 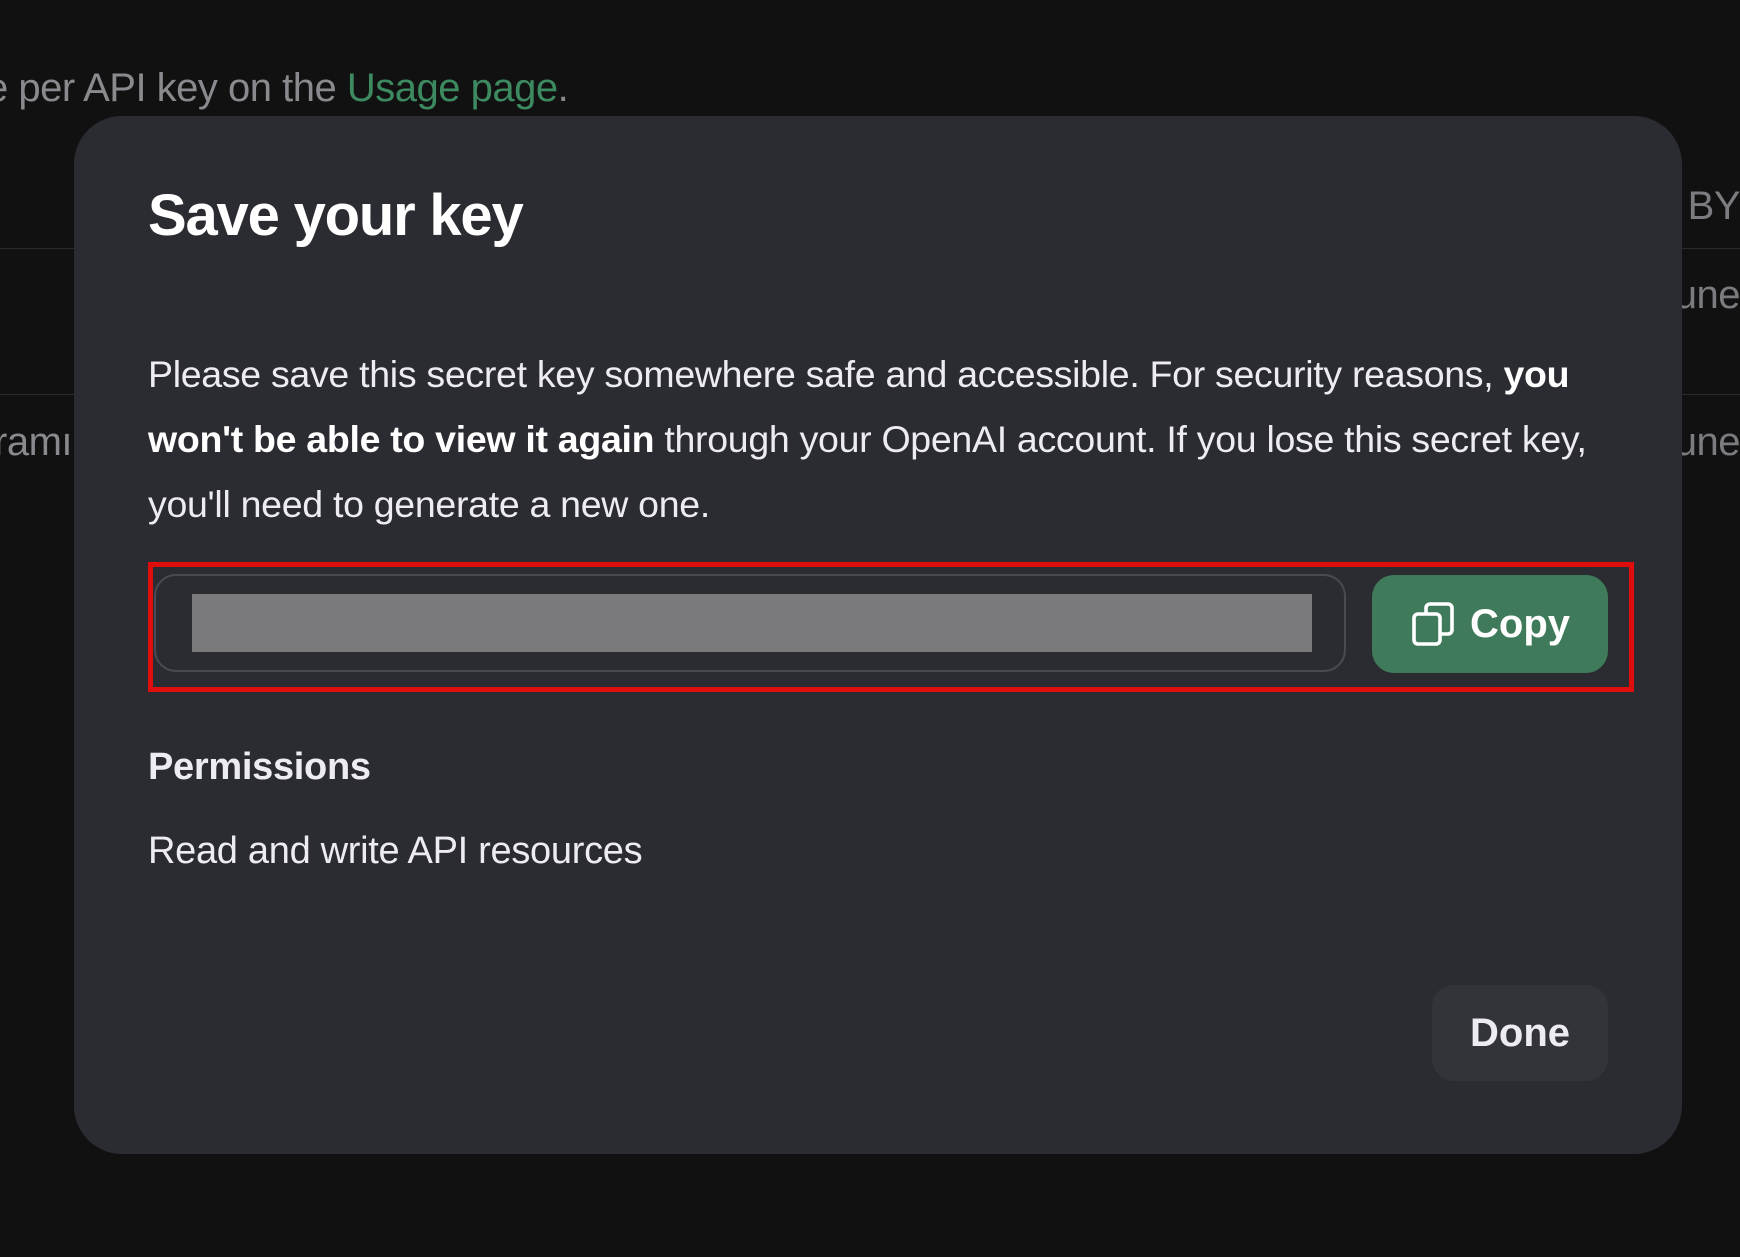 I want to click on table-cell-fragment: ramı, so click(x=36, y=442).